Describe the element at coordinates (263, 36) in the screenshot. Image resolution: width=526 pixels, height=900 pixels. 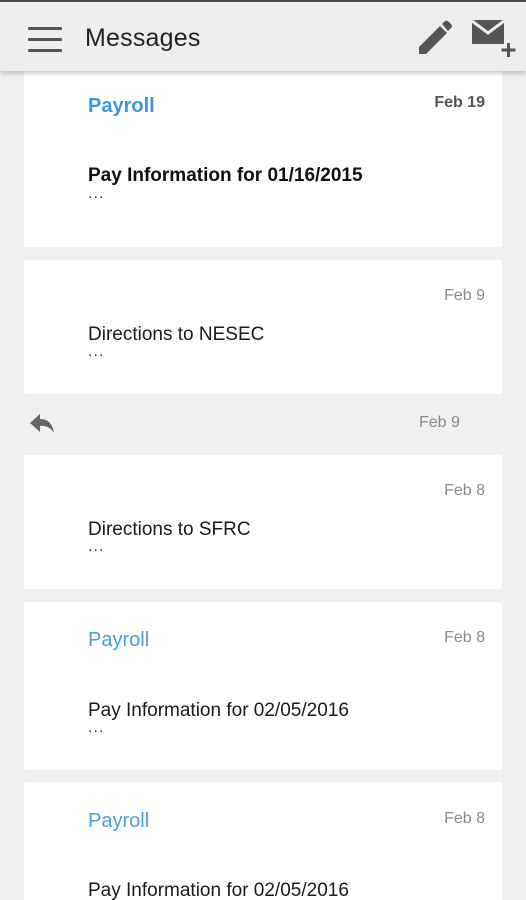
I see `app-bar: Messages` at that location.